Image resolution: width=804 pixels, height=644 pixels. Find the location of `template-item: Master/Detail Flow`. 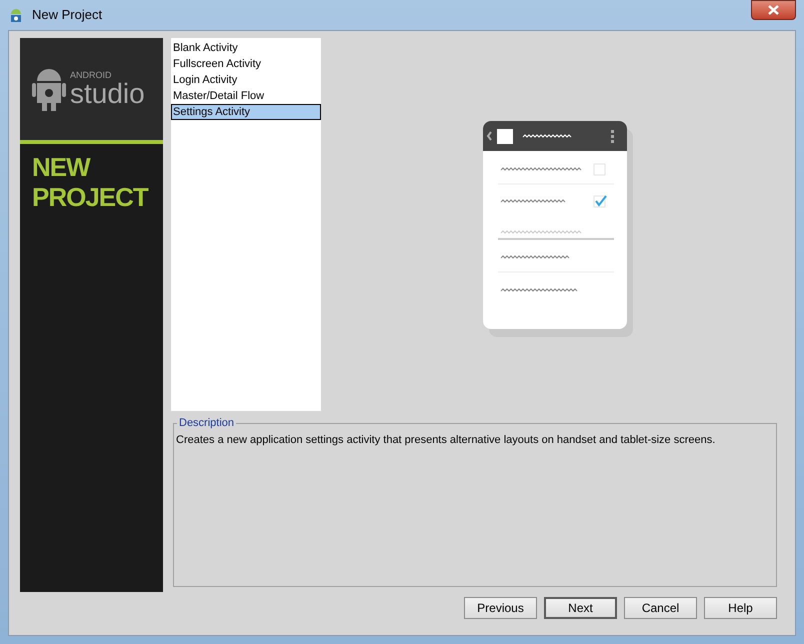

template-item: Master/Detail Flow is located at coordinates (246, 96).